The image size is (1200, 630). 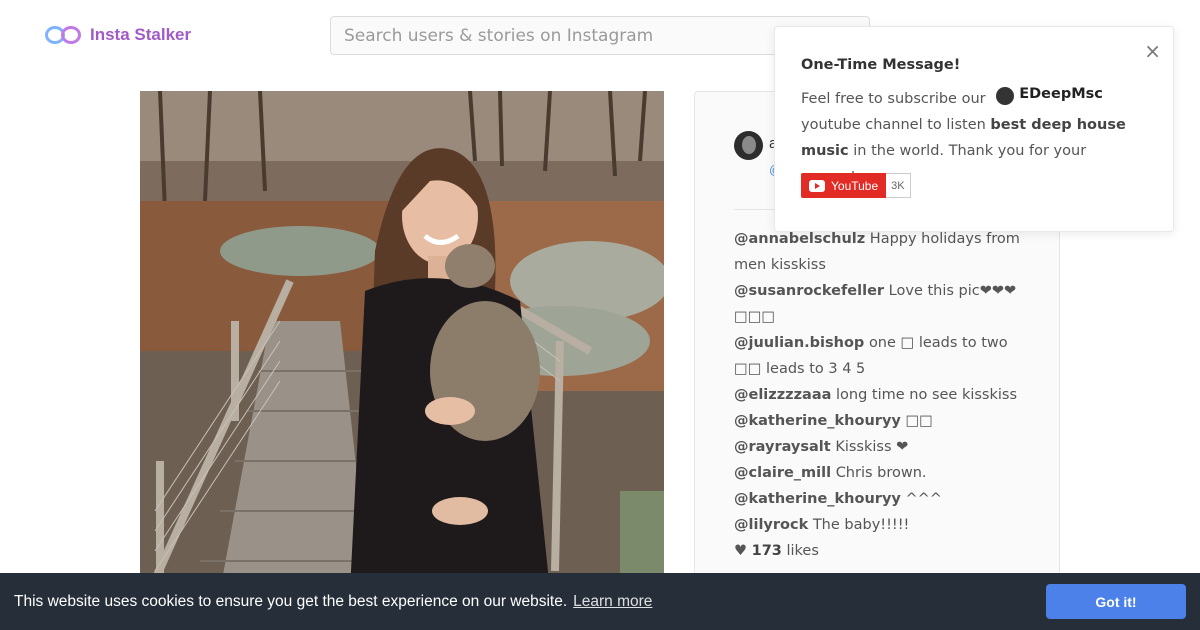 What do you see at coordinates (799, 239) in the screenshot?
I see `comment-user: @annabelschulz` at bounding box center [799, 239].